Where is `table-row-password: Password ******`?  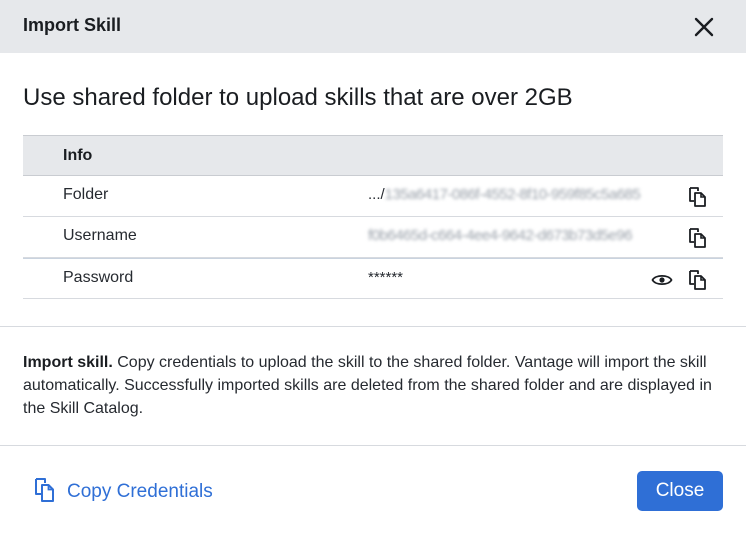
table-row-password: Password ****** is located at coordinates (373, 278).